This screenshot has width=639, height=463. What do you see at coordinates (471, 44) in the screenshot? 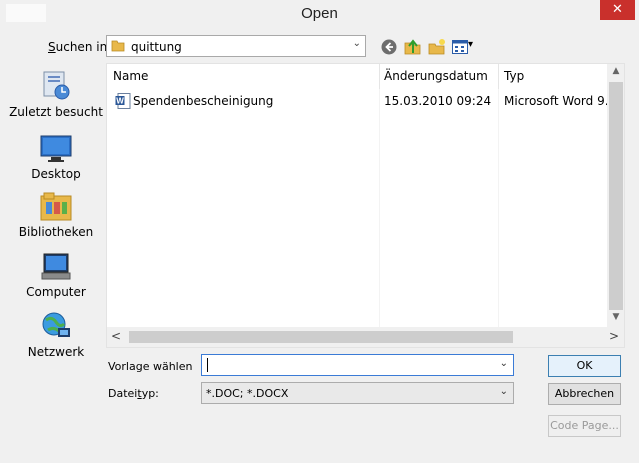
I see `views-arrow-icon: ▾` at bounding box center [471, 44].